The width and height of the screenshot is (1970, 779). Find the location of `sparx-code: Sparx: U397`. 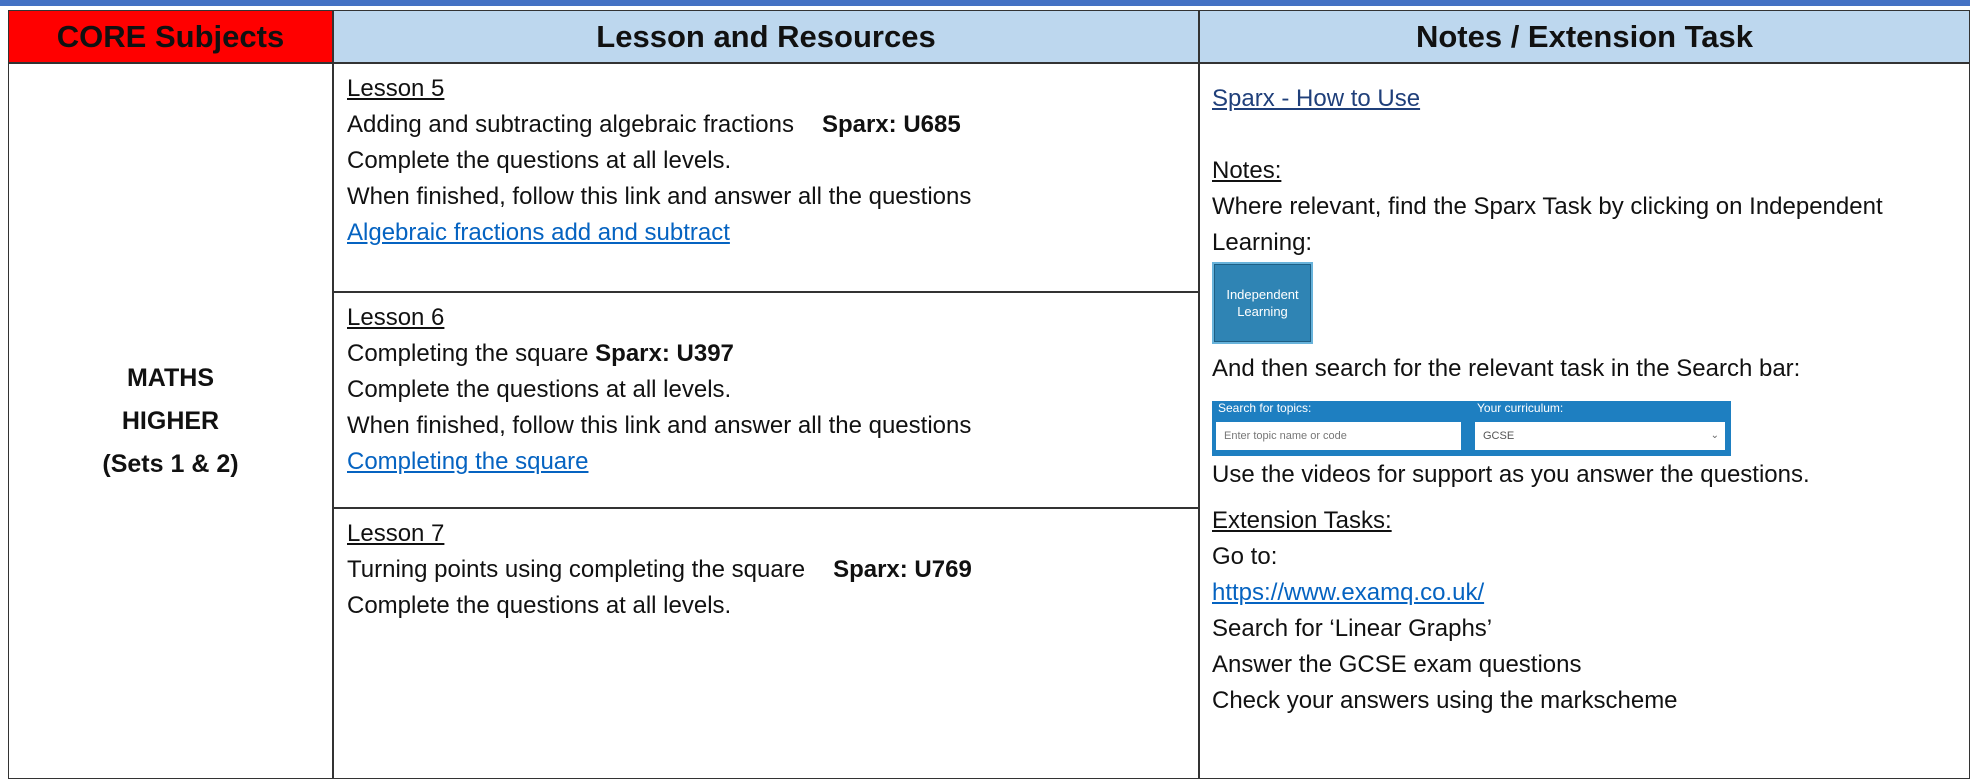

sparx-code: Sparx: U397 is located at coordinates (664, 353).